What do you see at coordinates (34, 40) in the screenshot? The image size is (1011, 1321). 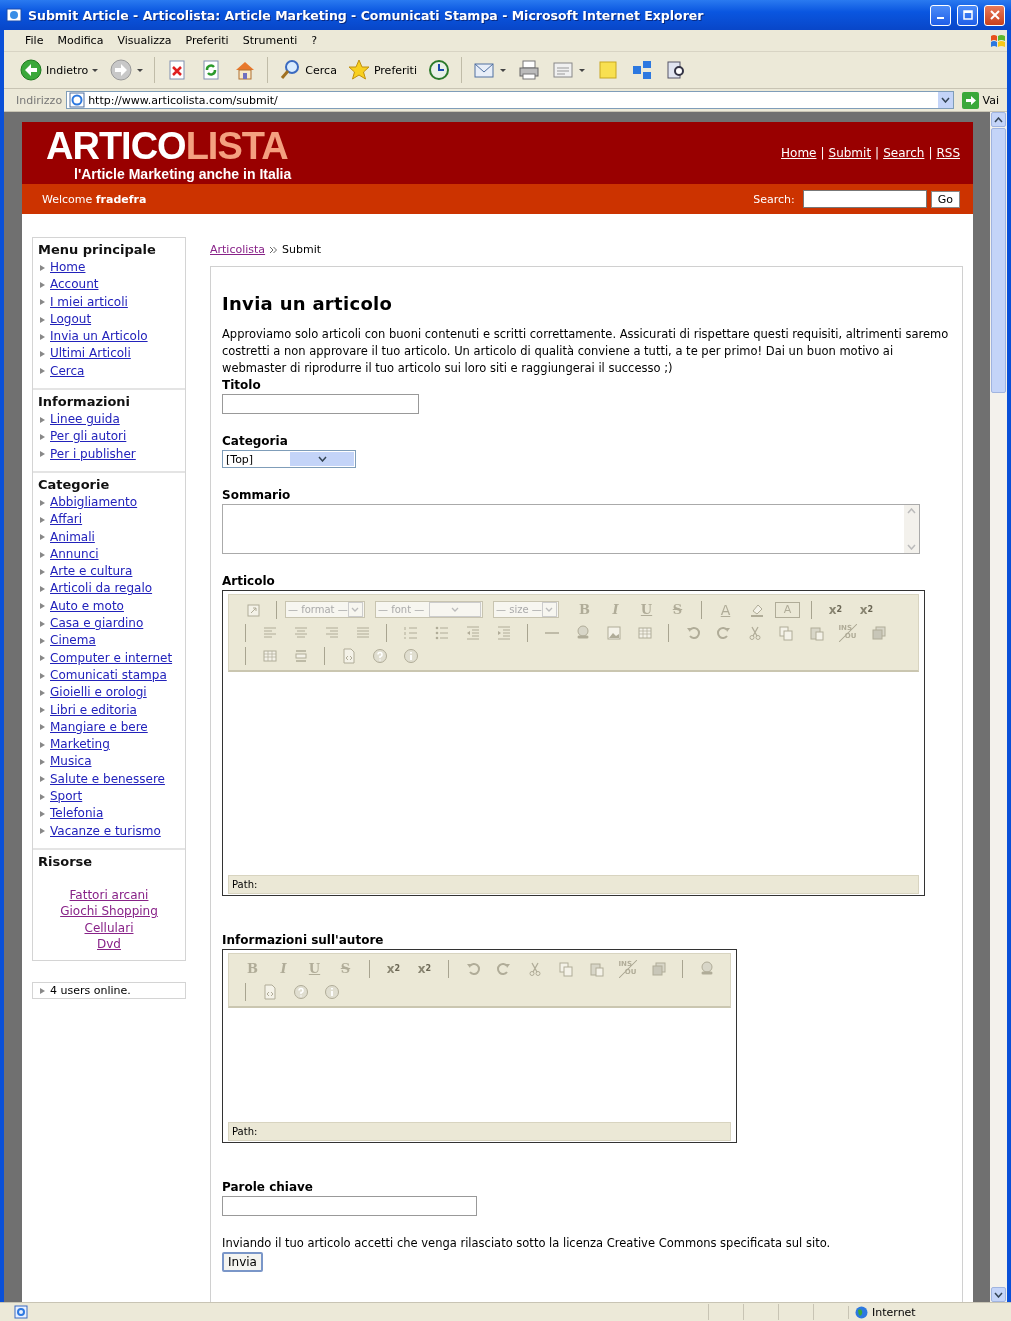 I see `menu-item: File` at bounding box center [34, 40].